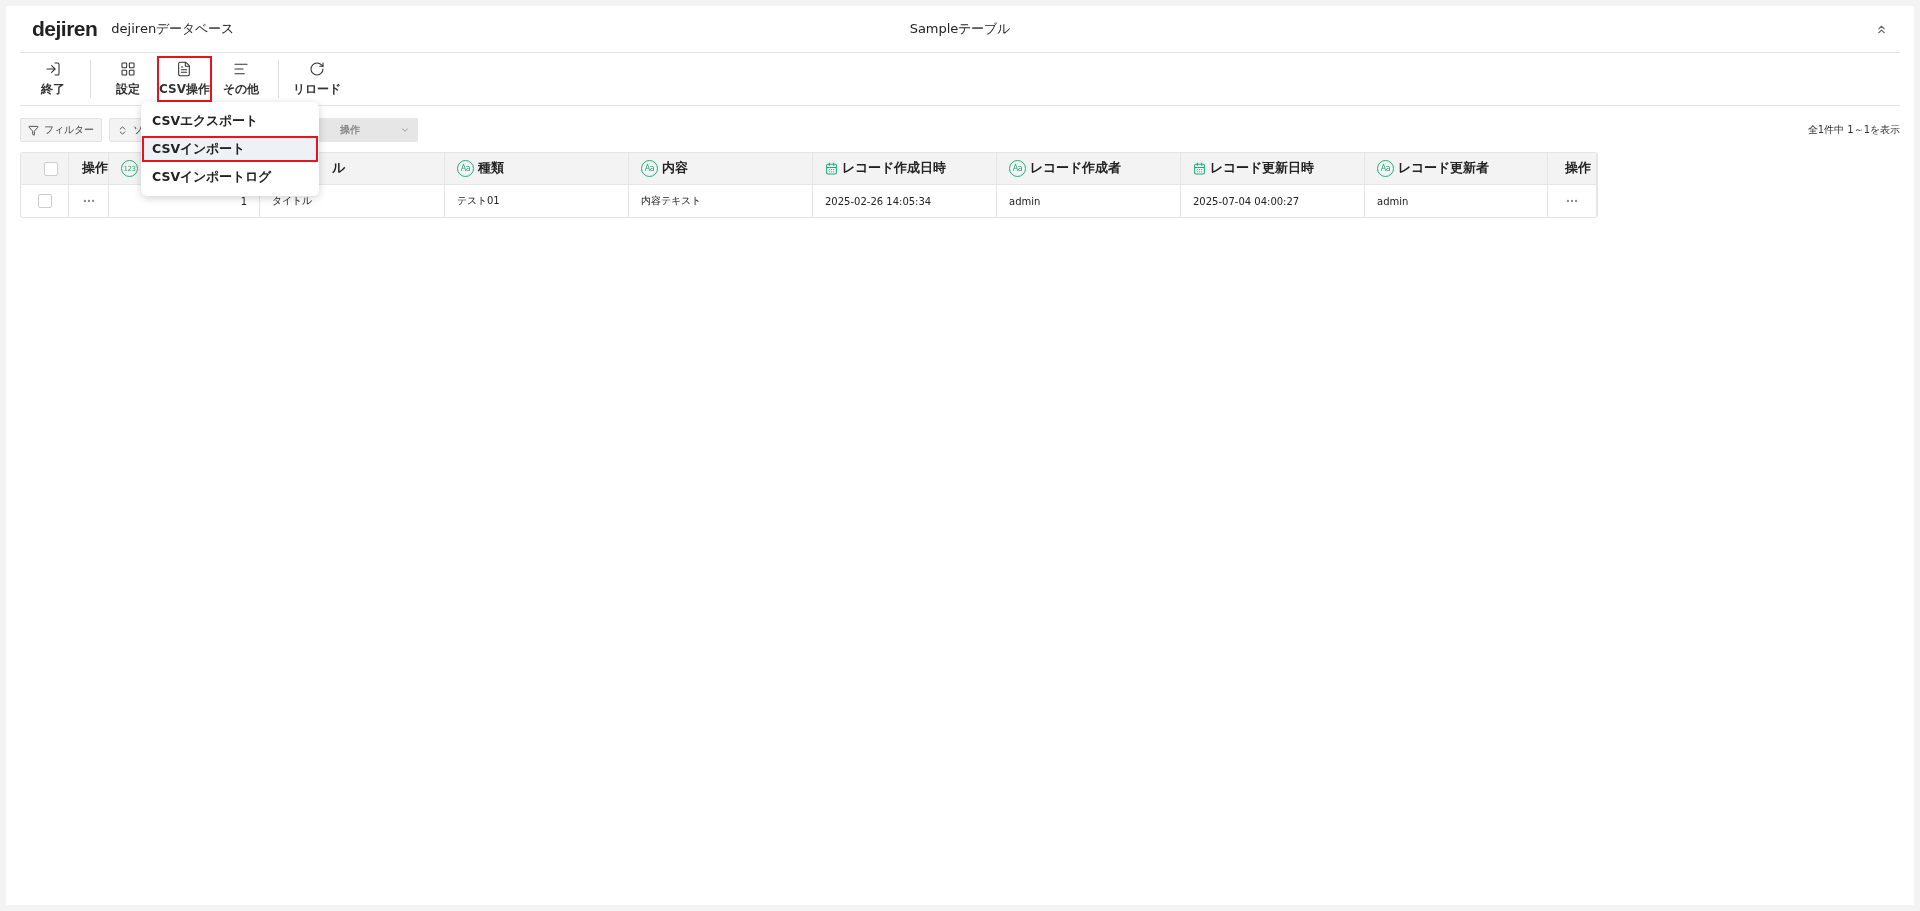 The width and height of the screenshot is (1920, 911). Describe the element at coordinates (65, 29) in the screenshot. I see `logo: dejiren` at that location.